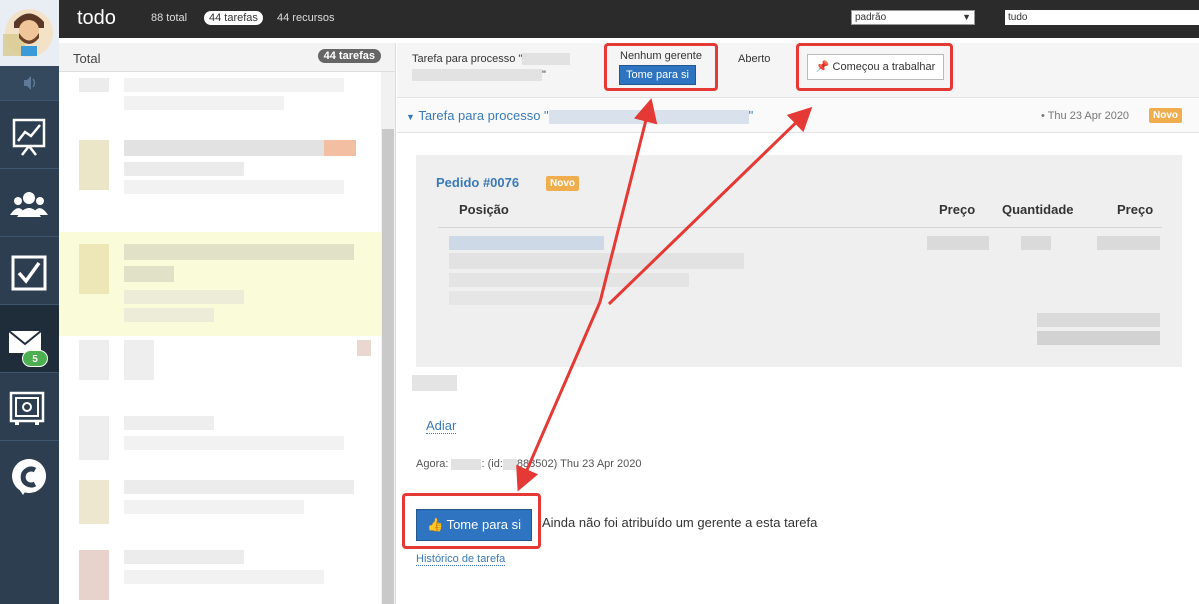  Describe the element at coordinates (410, 117) in the screenshot. I see `triangle-down-icon: ▼` at that location.